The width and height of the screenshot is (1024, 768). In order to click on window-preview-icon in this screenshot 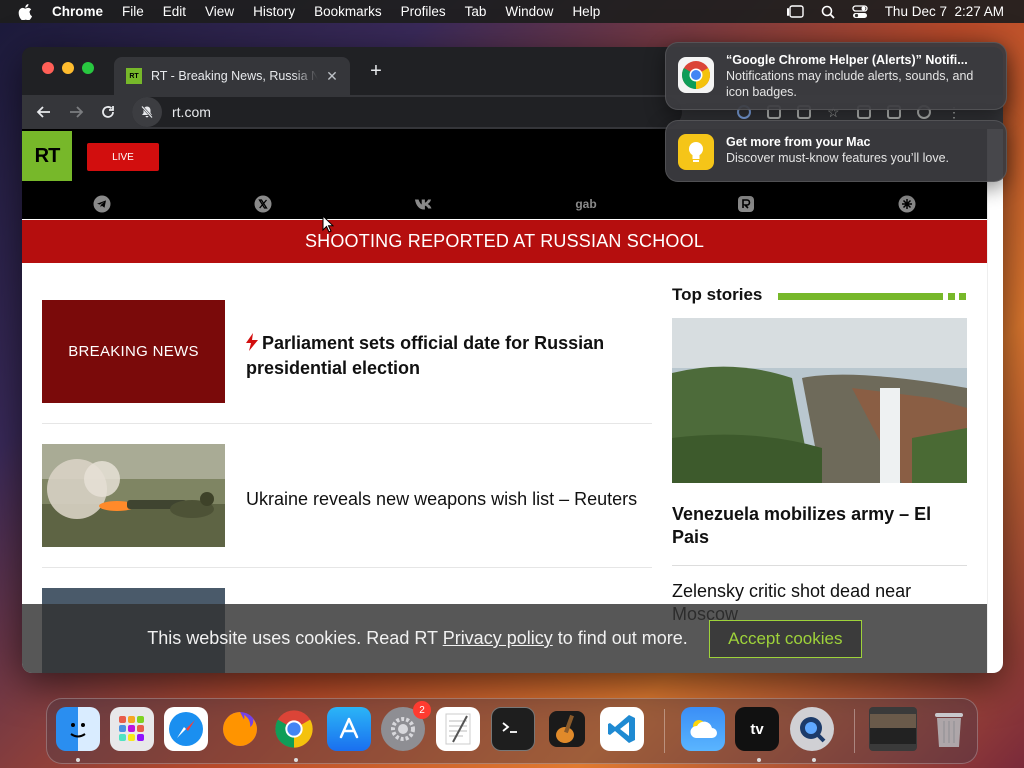, I will do `click(893, 729)`.